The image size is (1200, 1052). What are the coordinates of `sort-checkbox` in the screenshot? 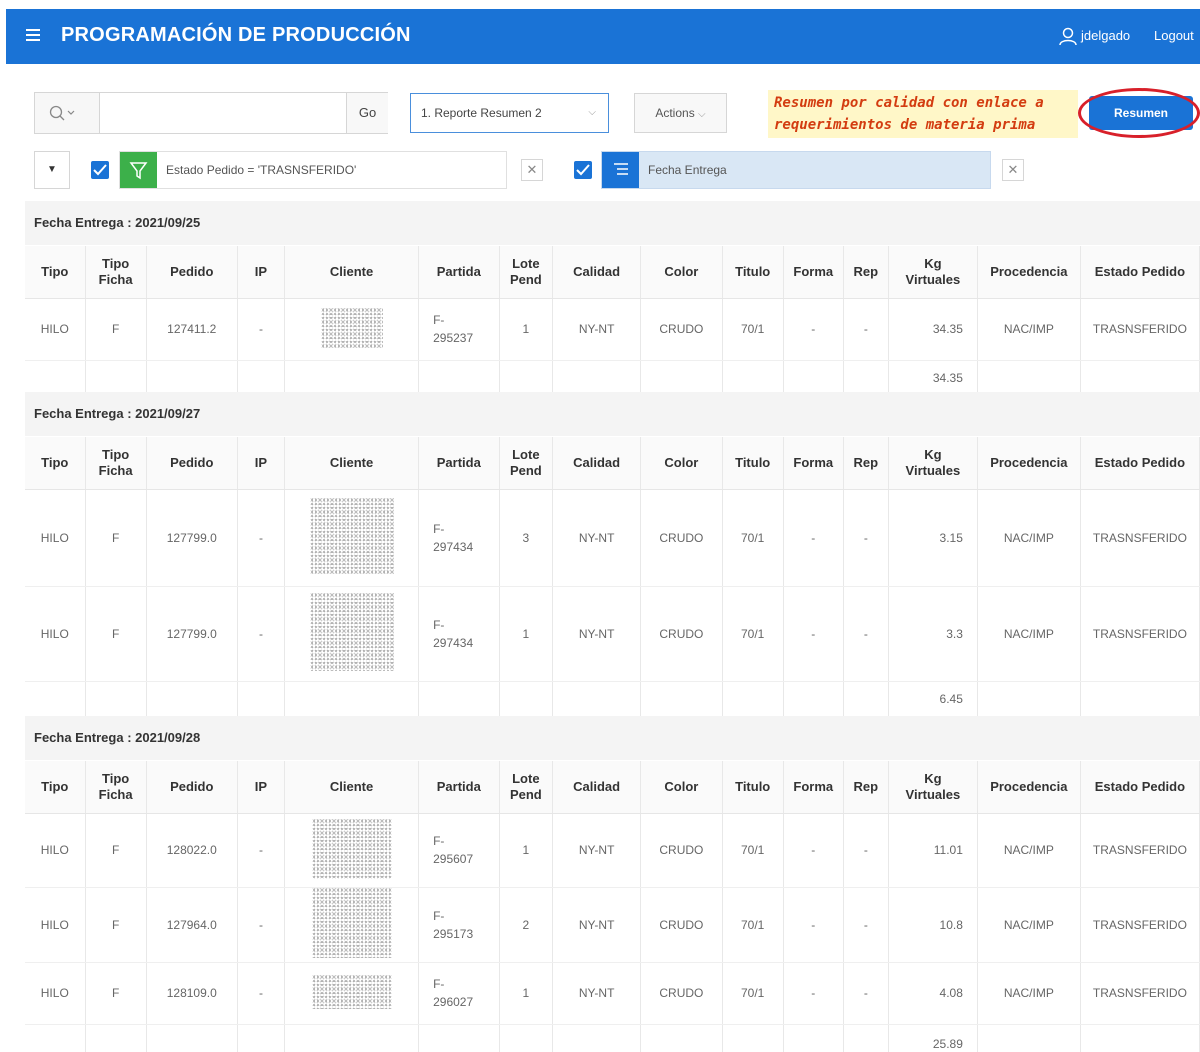 It's located at (583, 170).